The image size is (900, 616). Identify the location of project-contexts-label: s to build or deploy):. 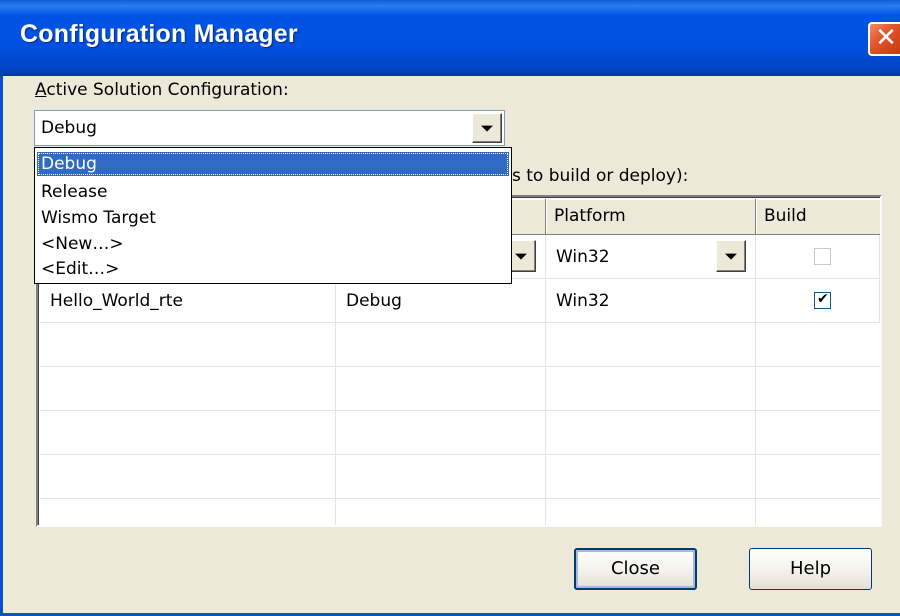
(600, 176).